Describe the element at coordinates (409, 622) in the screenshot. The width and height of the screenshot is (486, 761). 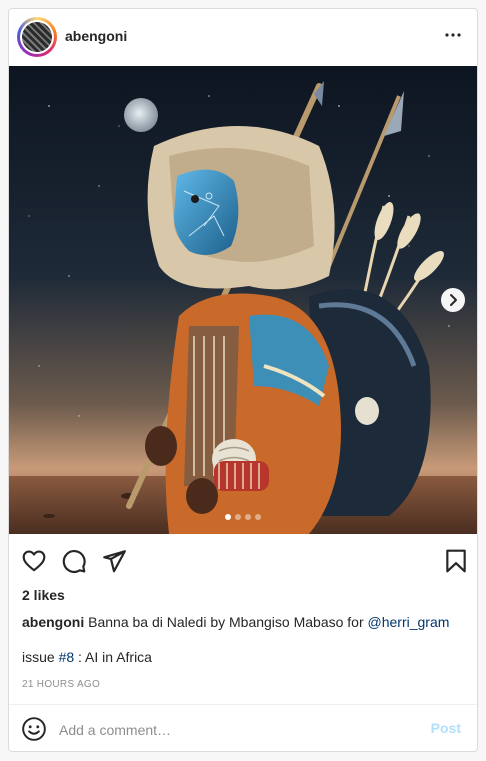
I see `caption-mention-link: @herri_gram` at that location.